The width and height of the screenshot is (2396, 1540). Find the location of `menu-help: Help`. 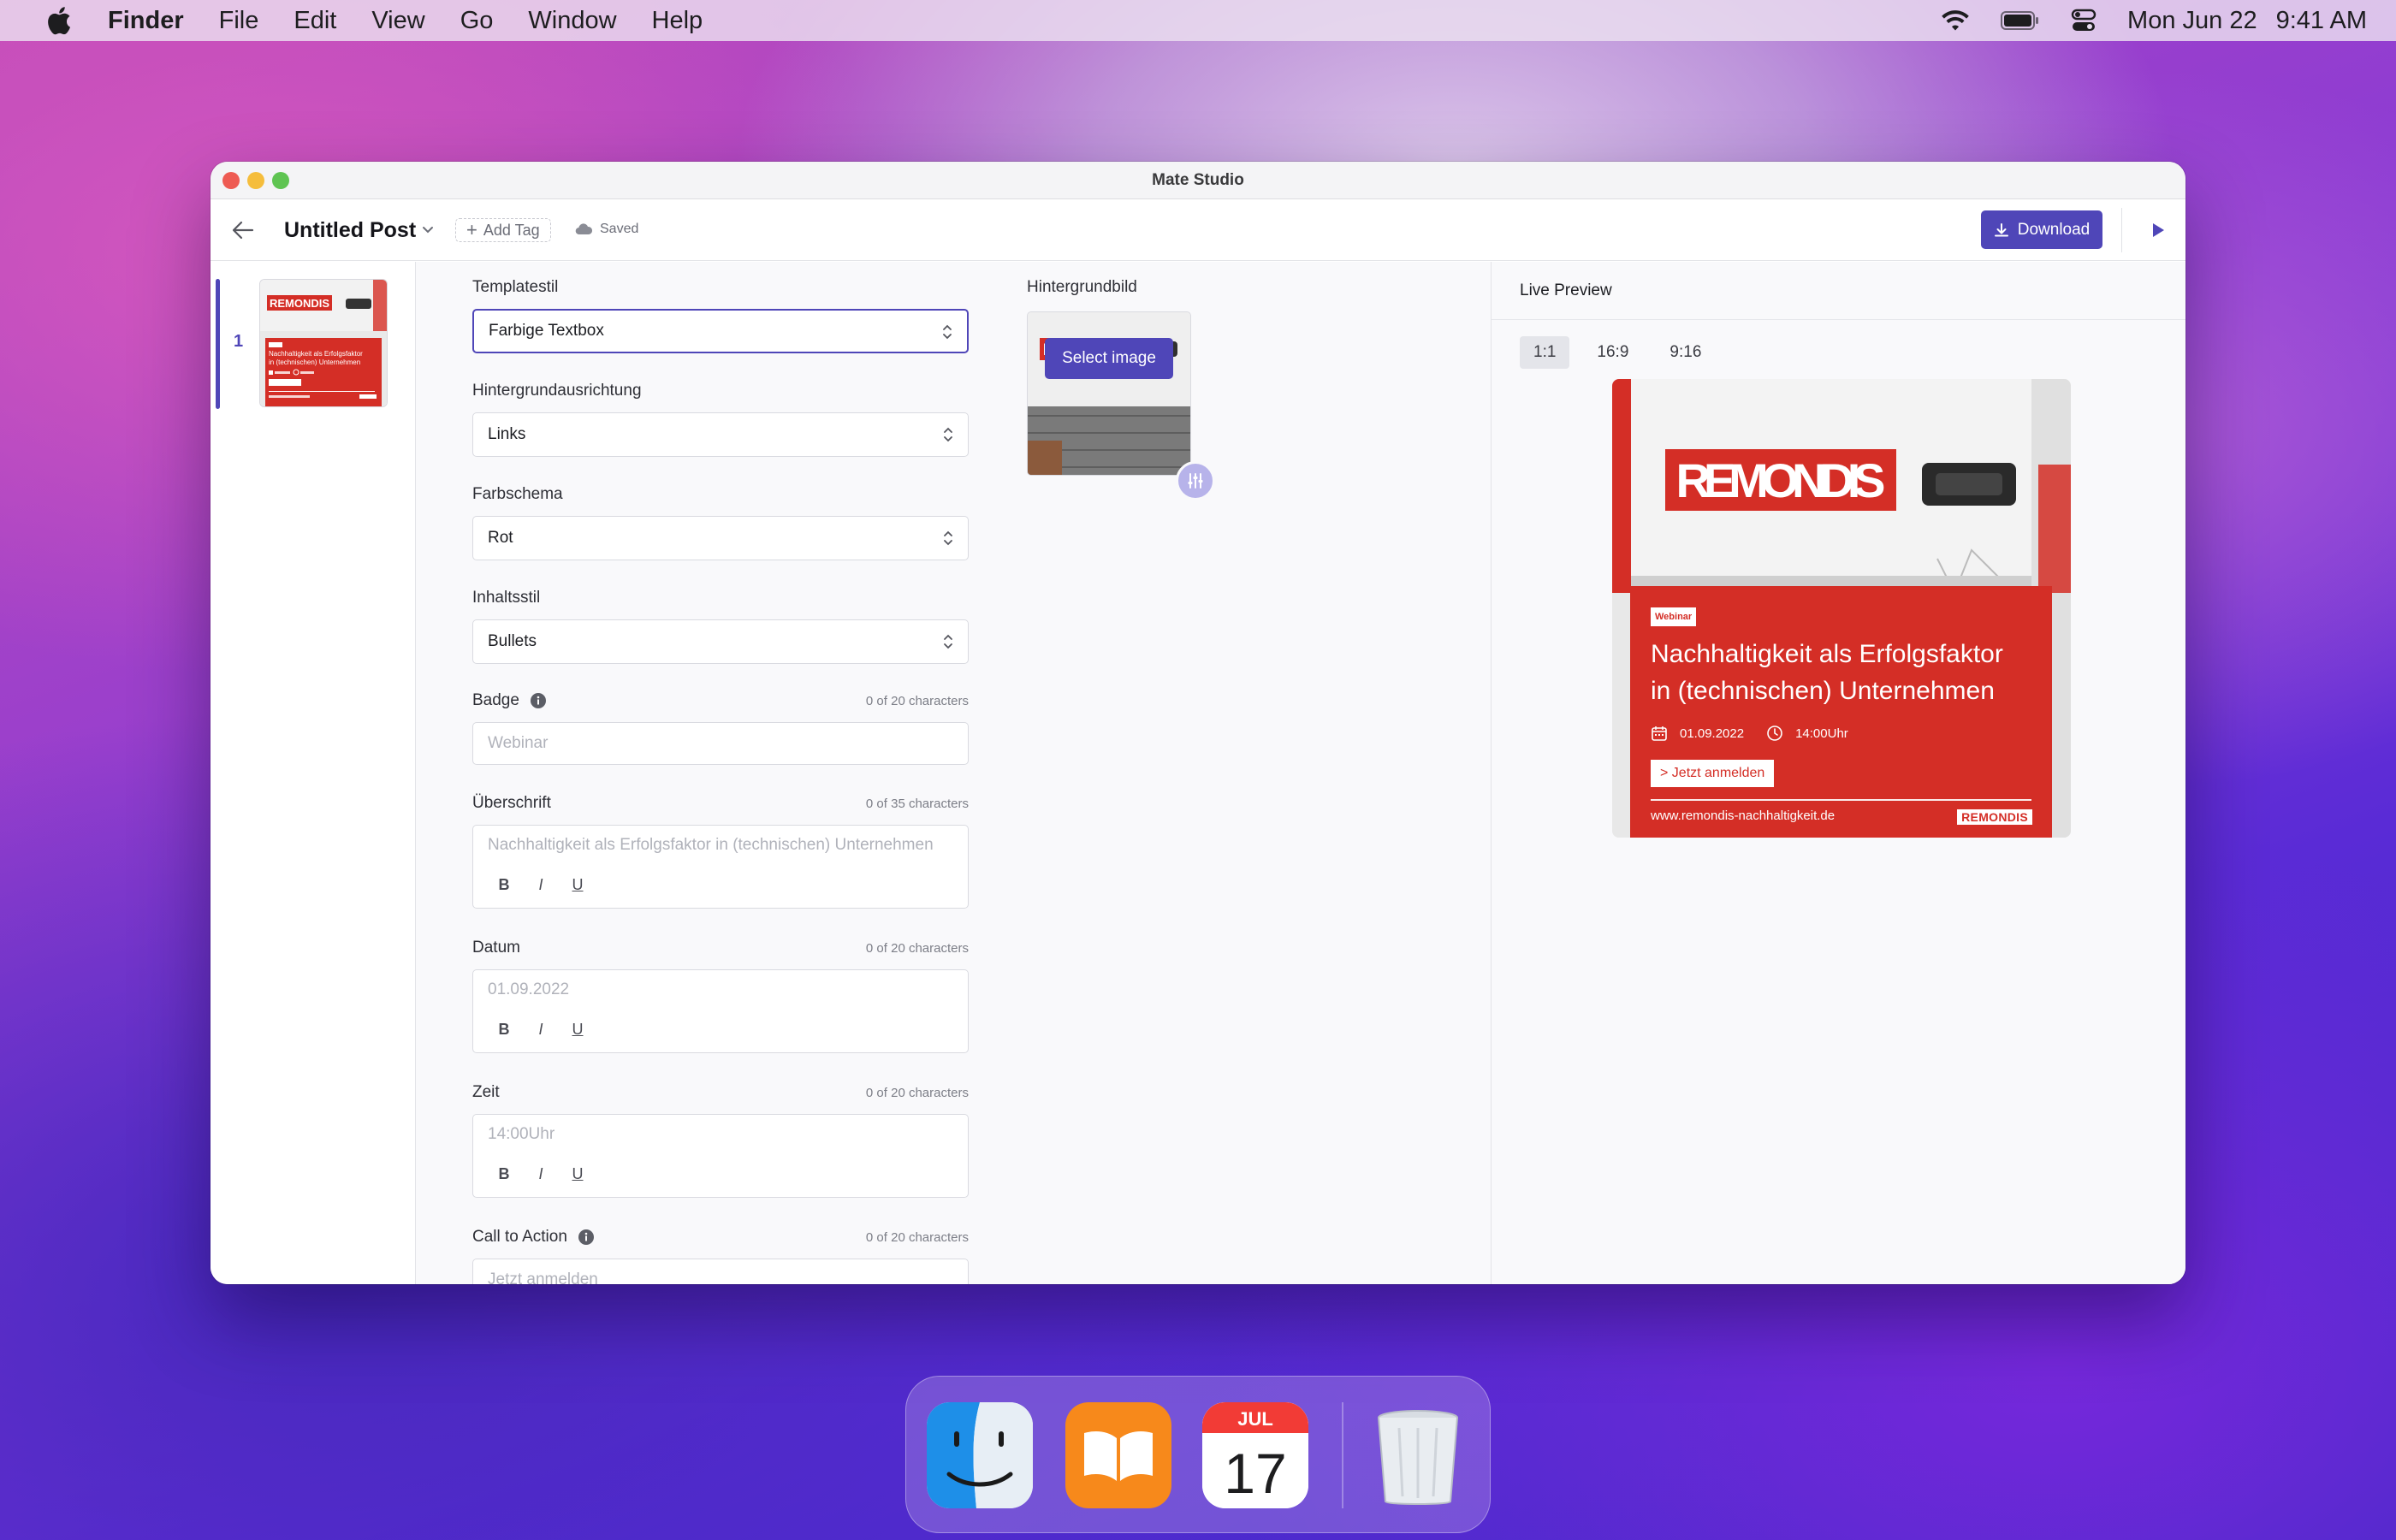

menu-help: Help is located at coordinates (677, 21).